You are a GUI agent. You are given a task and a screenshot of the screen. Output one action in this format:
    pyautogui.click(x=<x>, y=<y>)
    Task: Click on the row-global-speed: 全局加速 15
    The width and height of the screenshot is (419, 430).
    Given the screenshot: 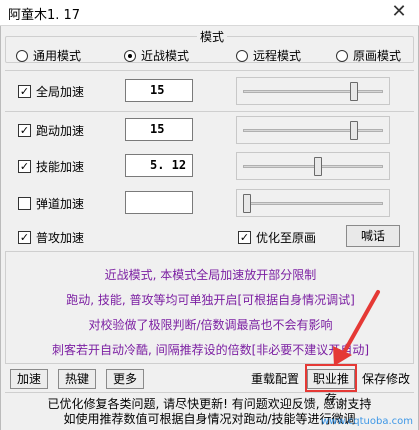 What is the action you would take?
    pyautogui.click(x=209, y=91)
    